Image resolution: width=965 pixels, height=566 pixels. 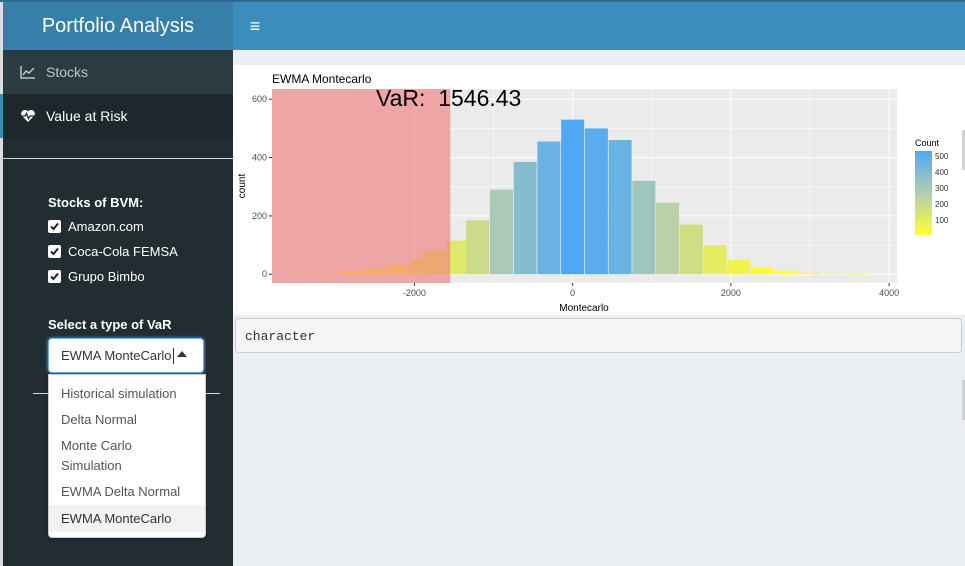 I want to click on checkbox-grupo-bimbo: Grupo Bimbo, so click(x=96, y=276).